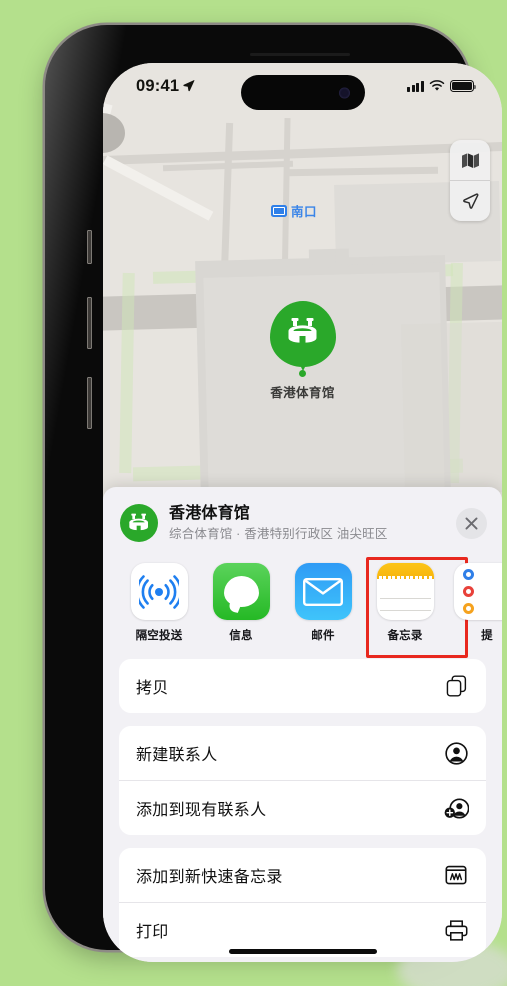 Image resolution: width=507 pixels, height=986 pixels. I want to click on map-controls, so click(470, 180).